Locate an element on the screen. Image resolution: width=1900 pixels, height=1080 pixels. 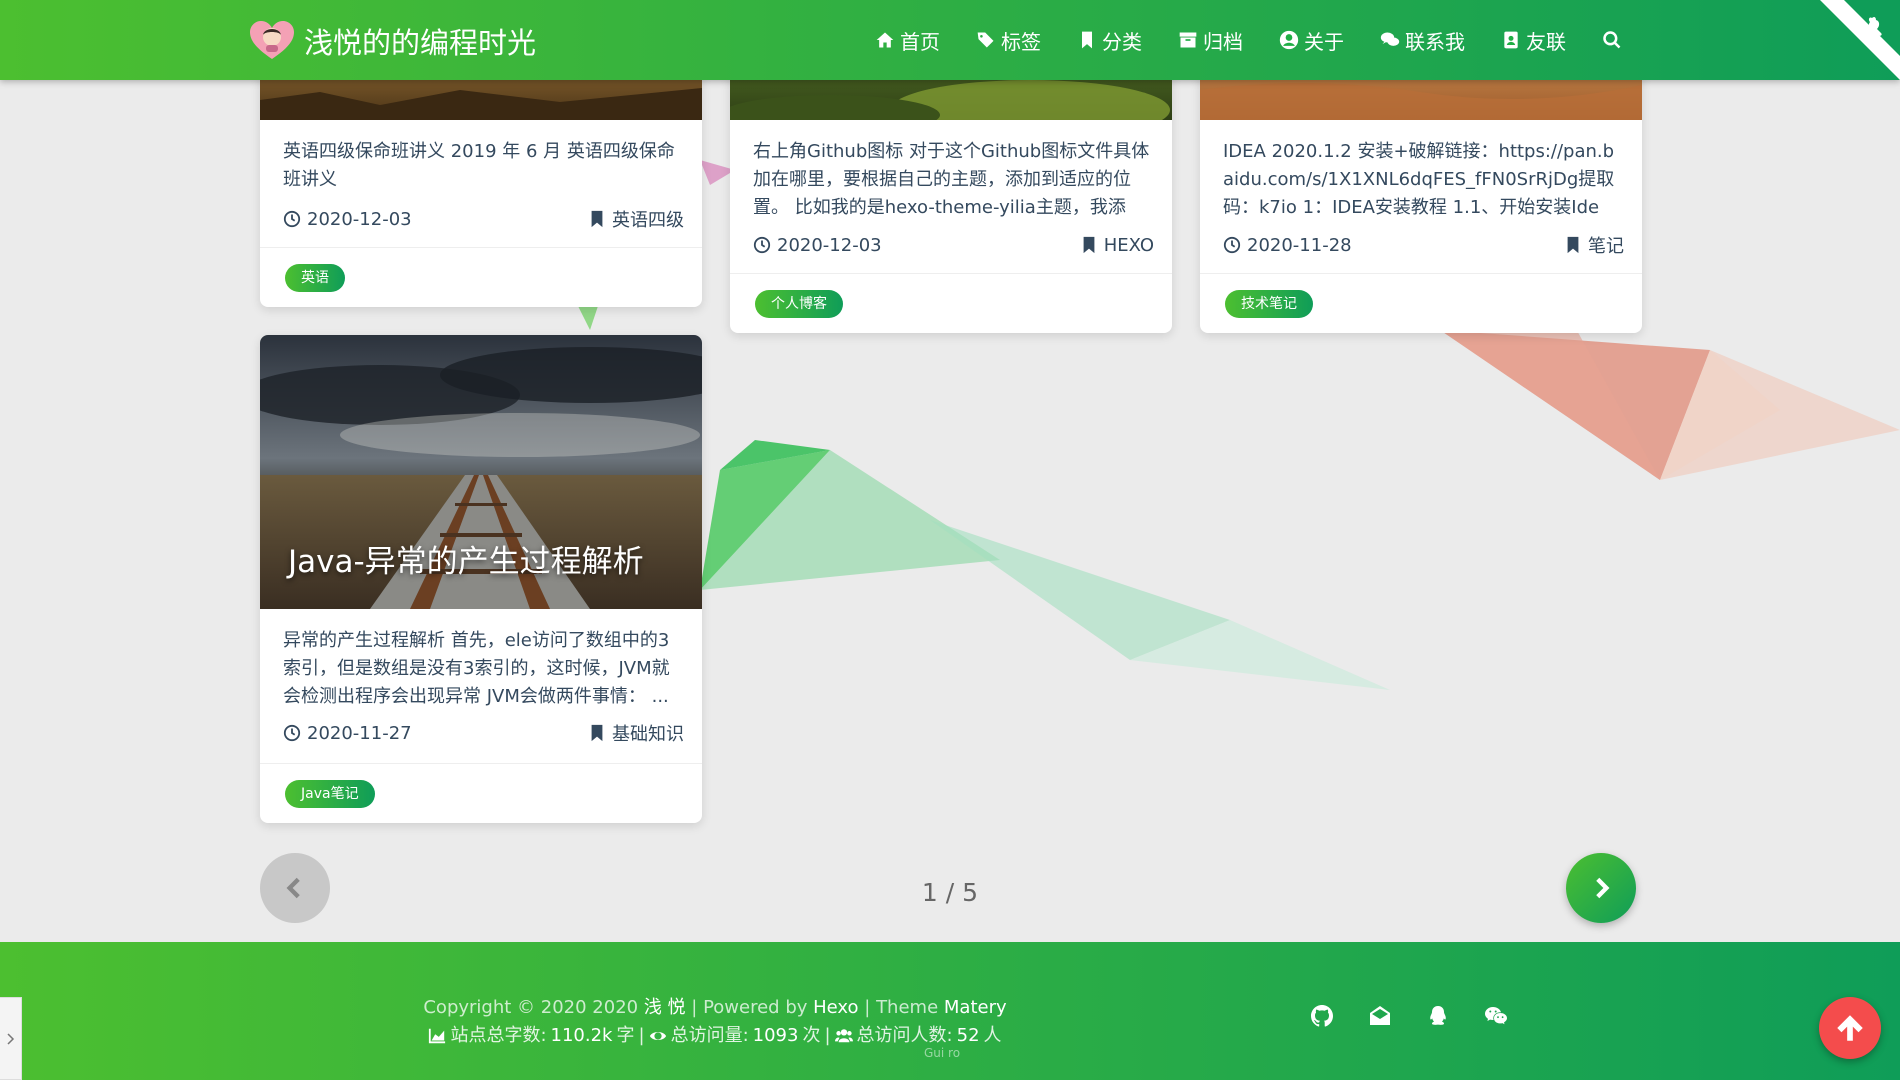
word-count-unit: 字 is located at coordinates (625, 1035).